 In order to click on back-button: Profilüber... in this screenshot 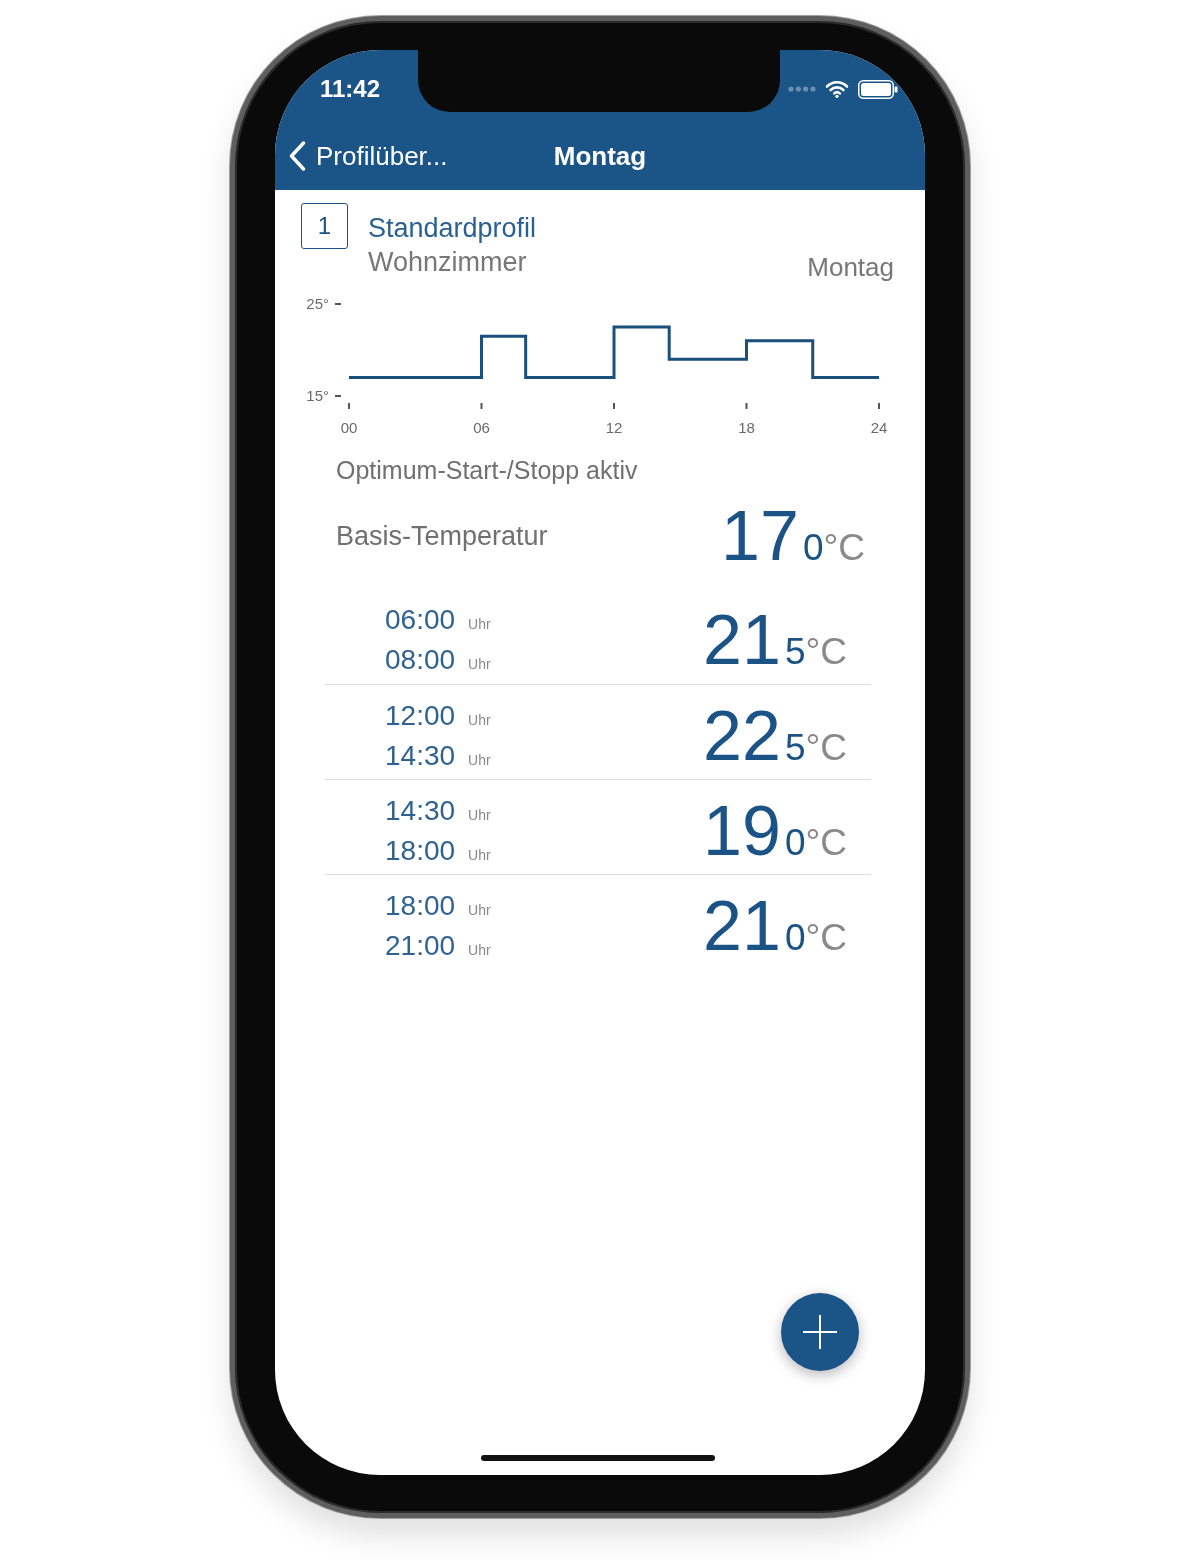, I will do `click(361, 156)`.